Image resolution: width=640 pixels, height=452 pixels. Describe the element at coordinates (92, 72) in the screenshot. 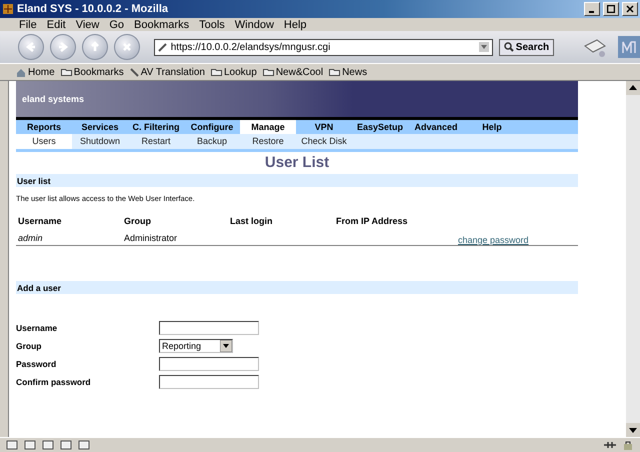

I see `bookmark-item: Bookmarks` at that location.